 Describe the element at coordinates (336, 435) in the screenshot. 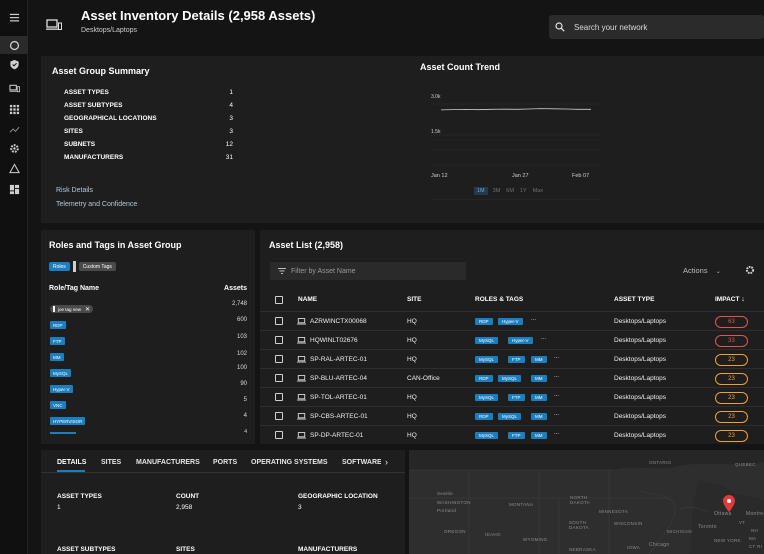

I see `asset-name: SP-DP-ARTEC-01` at that location.